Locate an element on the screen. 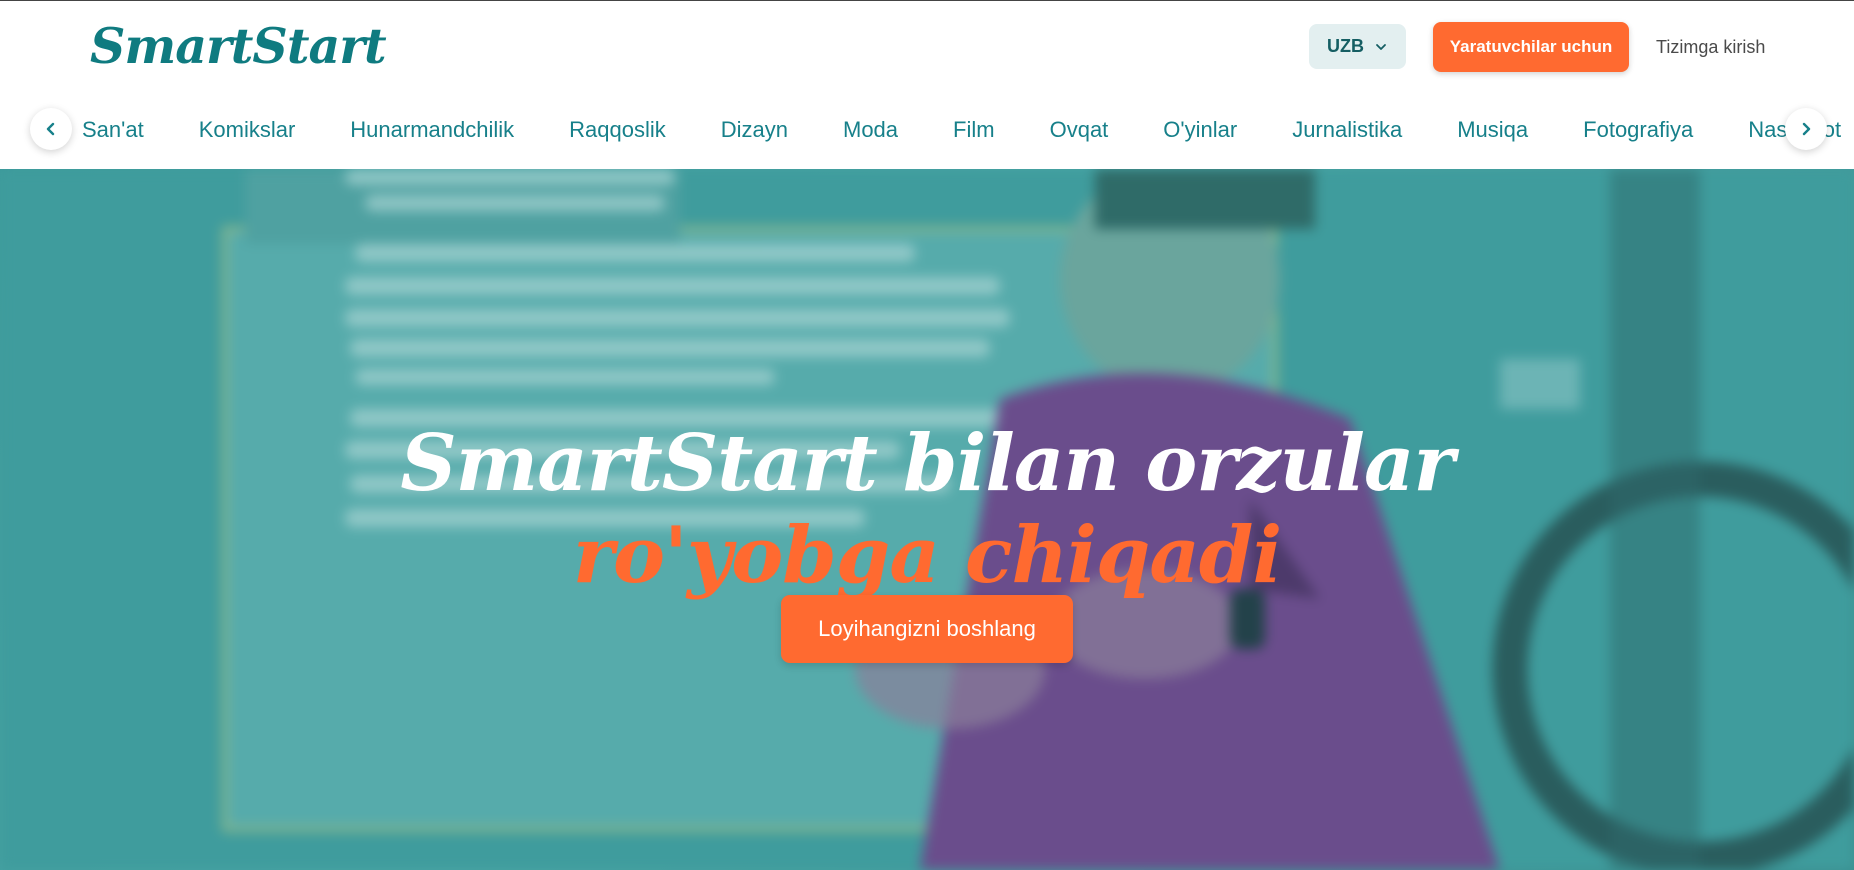 This screenshot has height=870, width=1854. category-prev-button is located at coordinates (51, 129).